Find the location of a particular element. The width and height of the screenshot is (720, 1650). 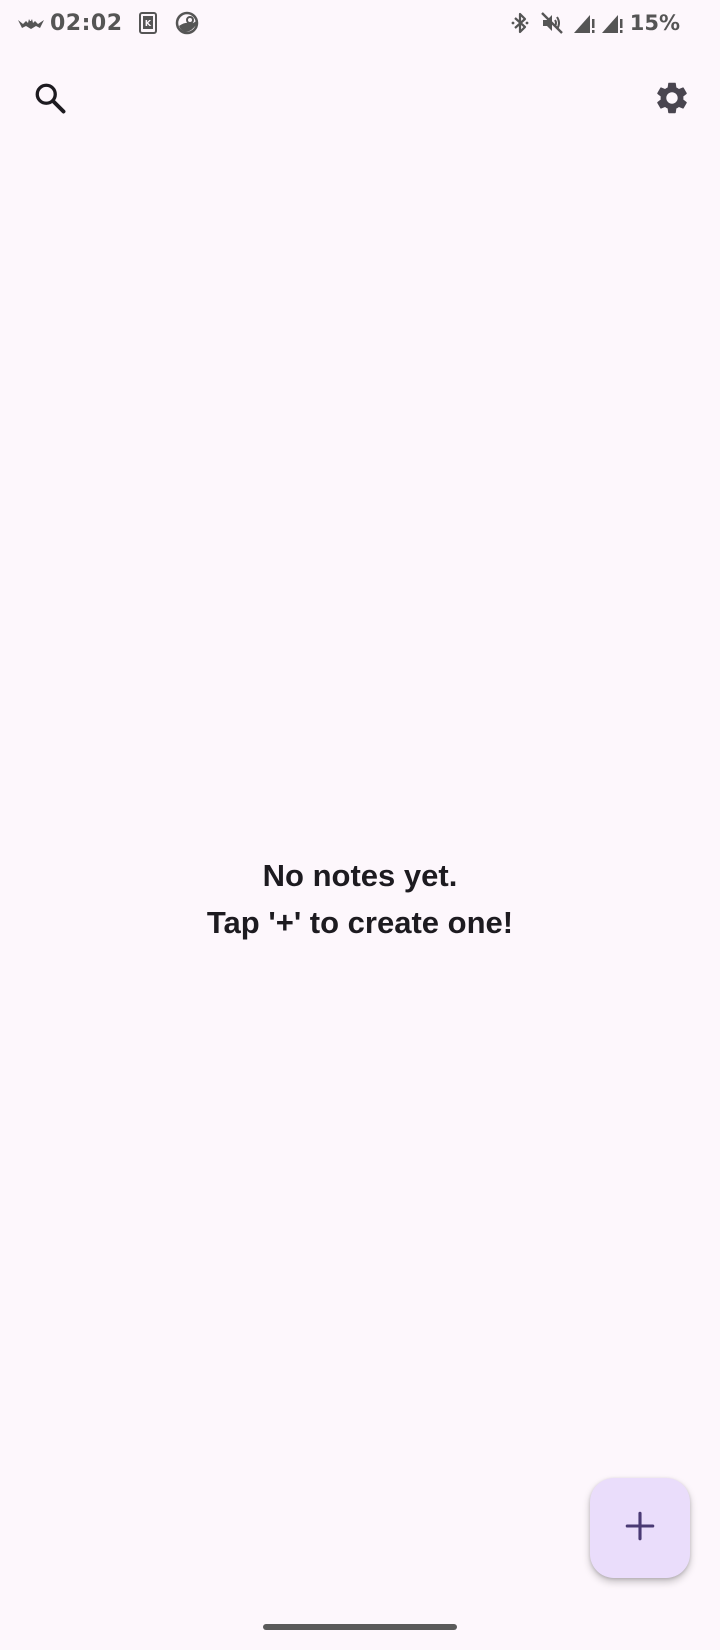

status-time: 02:02 is located at coordinates (86, 23).